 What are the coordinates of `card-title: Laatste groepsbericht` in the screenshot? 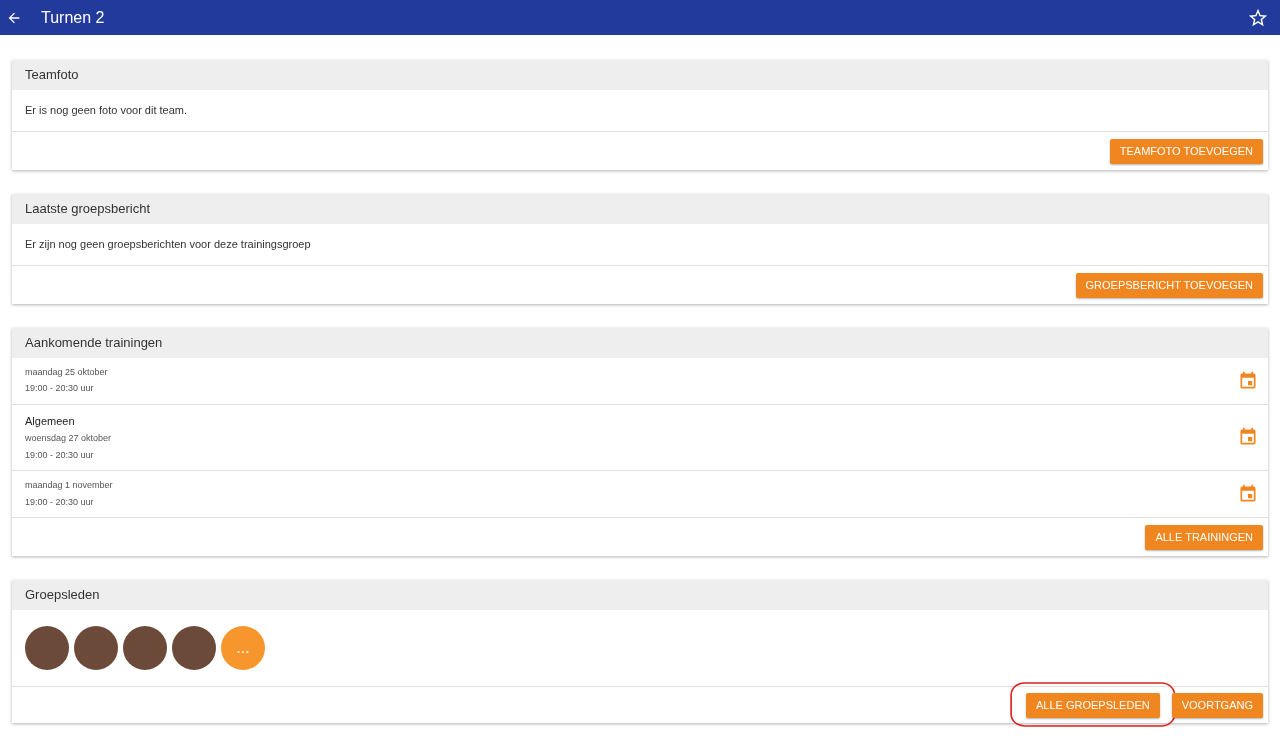 It's located at (640, 208).